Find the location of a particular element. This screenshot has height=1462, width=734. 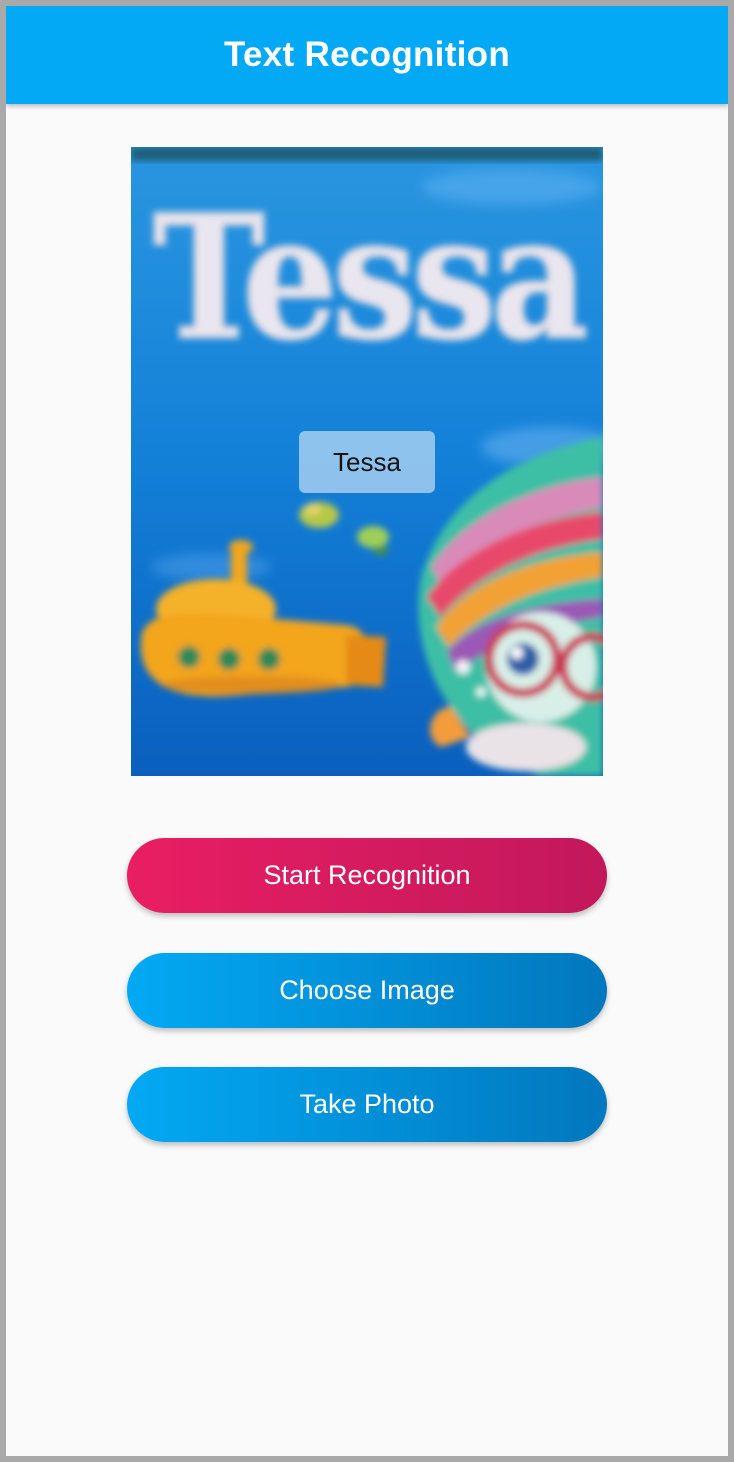

choose-image-label: Choose Image is located at coordinates (367, 990).